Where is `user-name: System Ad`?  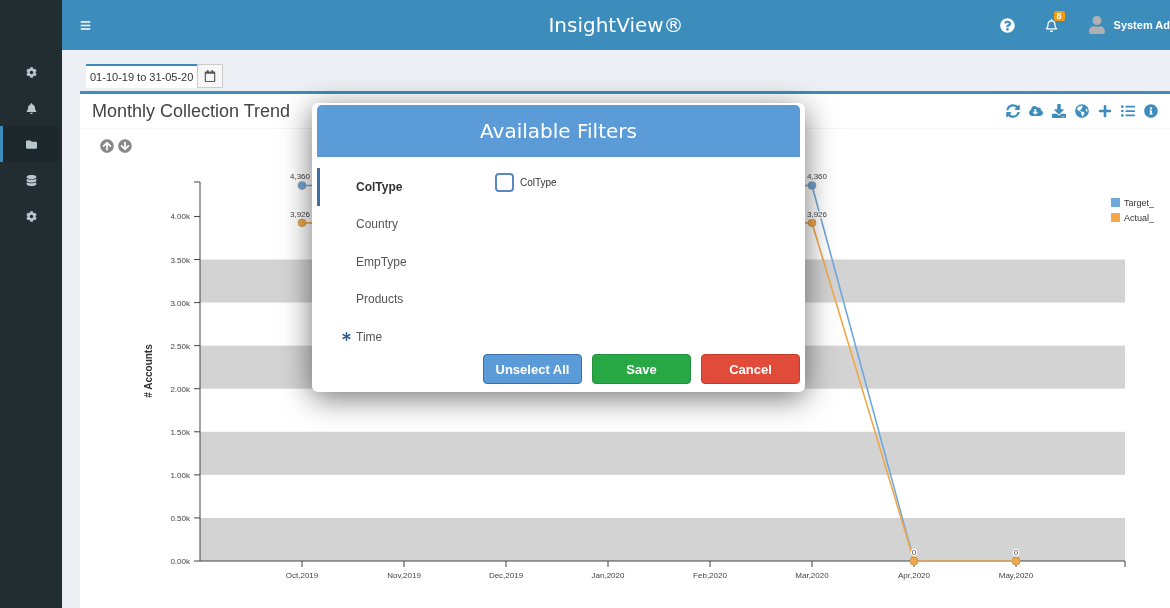
user-name: System Ad is located at coordinates (1141, 25).